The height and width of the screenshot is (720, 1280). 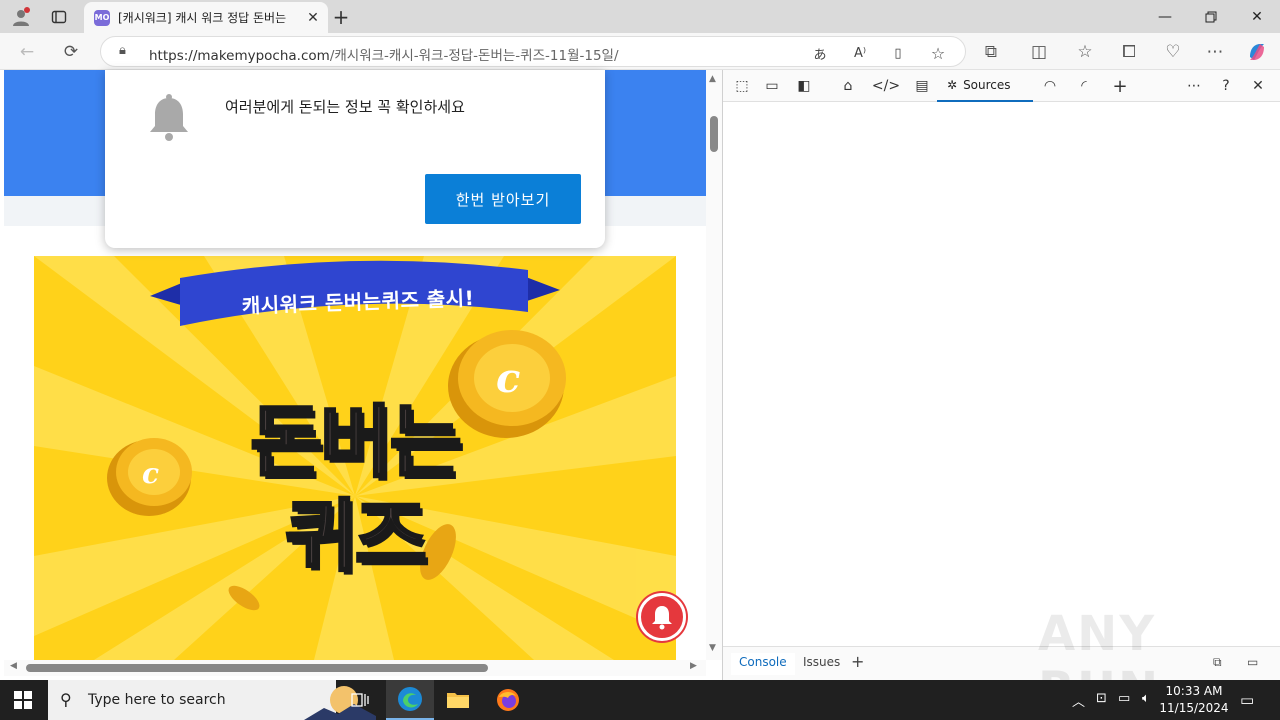 What do you see at coordinates (952, 85) in the screenshot?
I see `bug-icon: ✲` at bounding box center [952, 85].